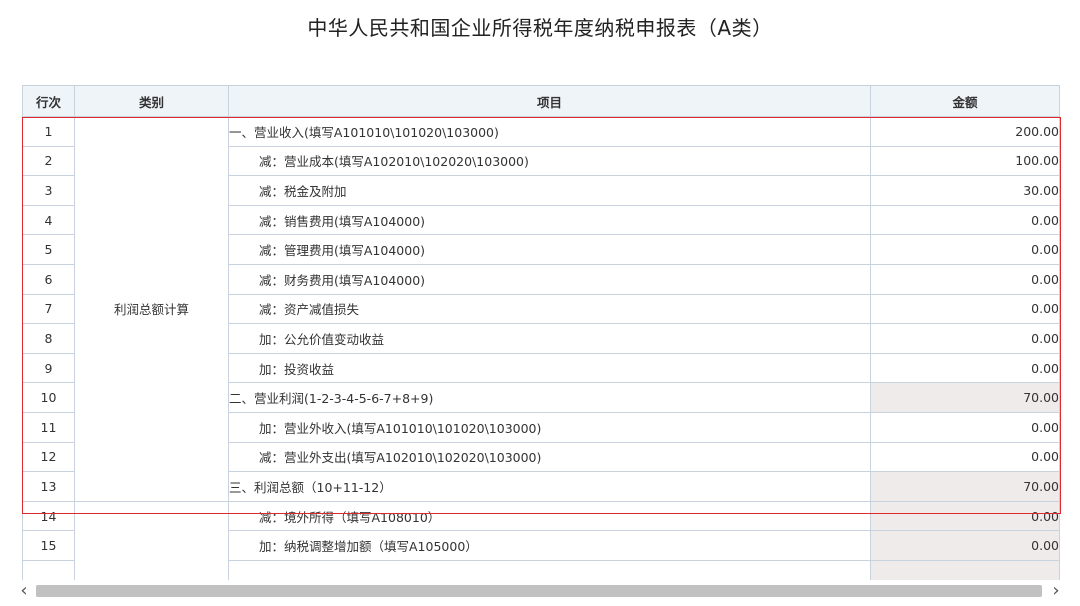 Image resolution: width=1080 pixels, height=606 pixels. What do you see at coordinates (549, 249) in the screenshot?
I see `row-item: 减：管理费用(填写A104000)` at bounding box center [549, 249].